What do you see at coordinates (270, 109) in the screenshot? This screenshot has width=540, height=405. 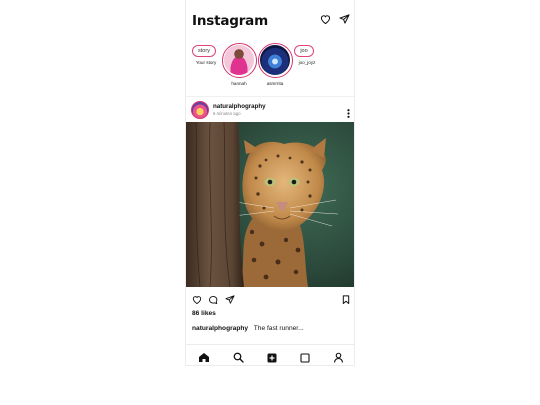 I see `post-header: naturalphography 6 minutes ago` at bounding box center [270, 109].